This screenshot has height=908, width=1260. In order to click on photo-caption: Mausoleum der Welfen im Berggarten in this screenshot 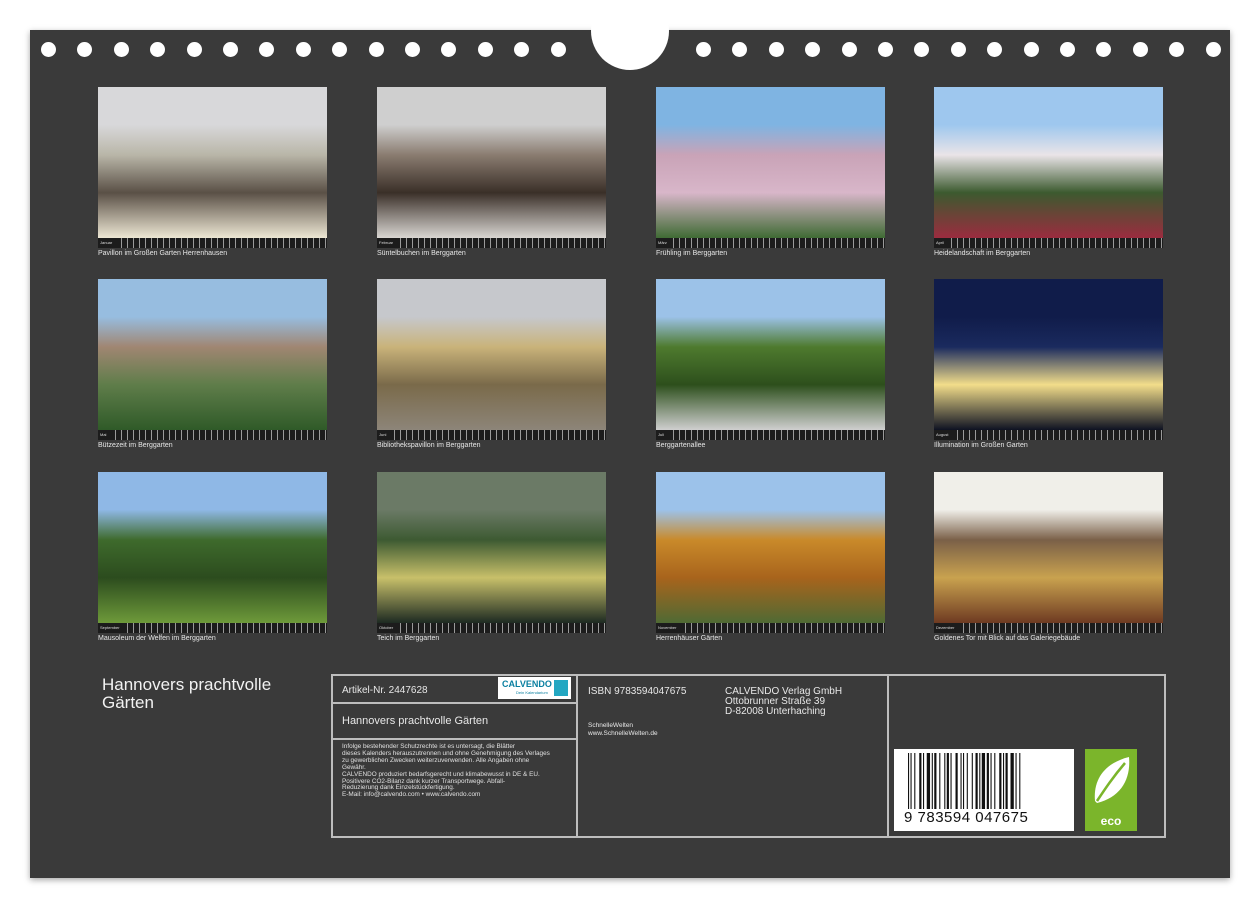, I will do `click(157, 638)`.